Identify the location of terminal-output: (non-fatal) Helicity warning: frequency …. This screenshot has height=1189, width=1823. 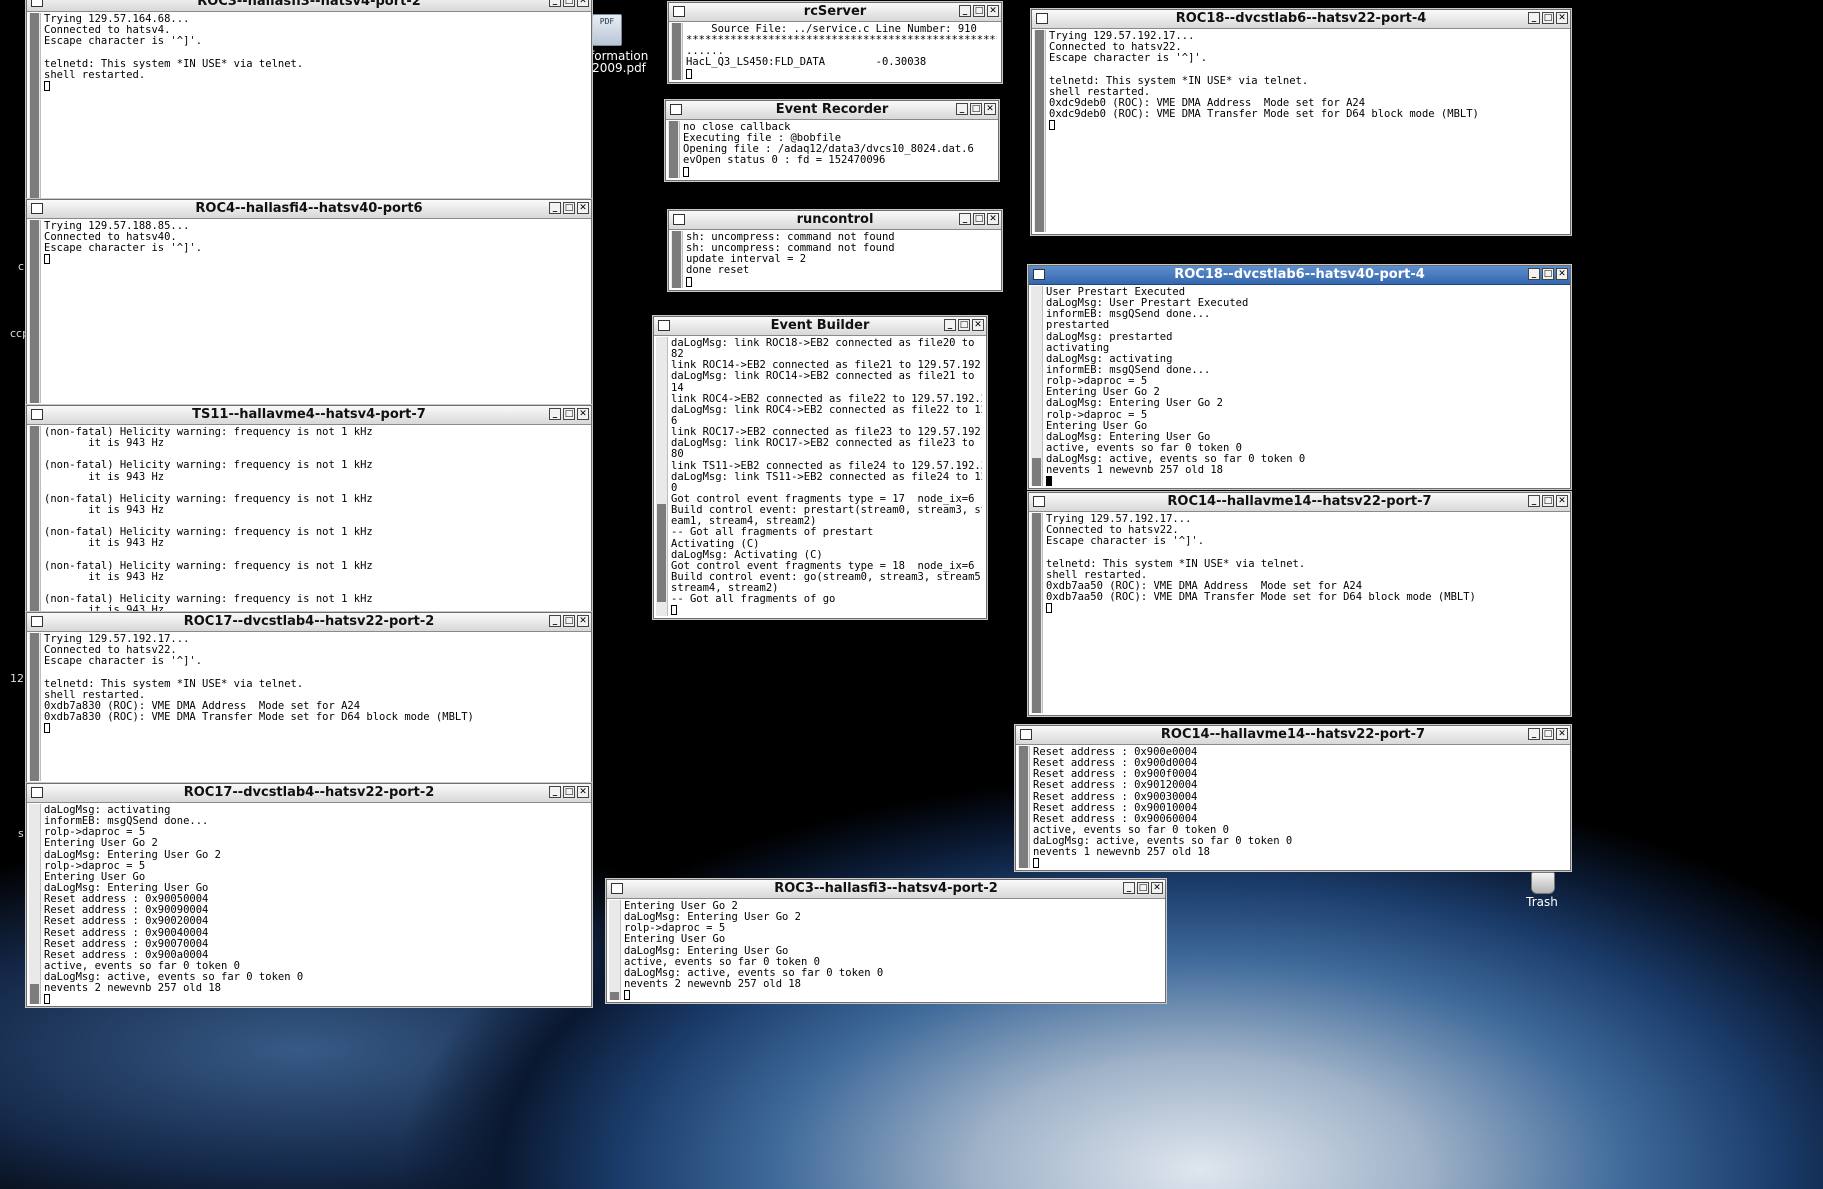
(315, 519).